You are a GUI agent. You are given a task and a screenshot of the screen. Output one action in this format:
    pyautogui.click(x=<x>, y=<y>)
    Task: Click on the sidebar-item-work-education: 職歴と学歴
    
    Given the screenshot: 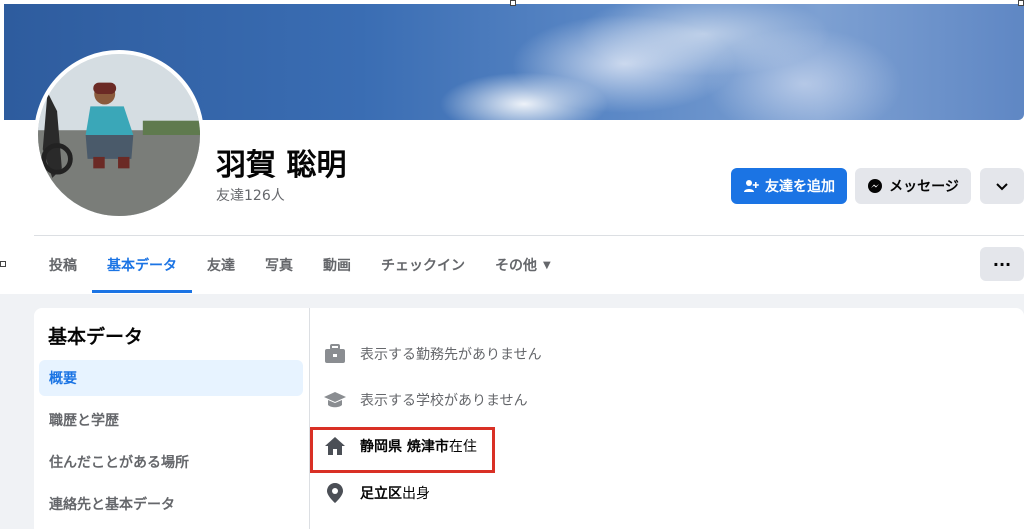 What is the action you would take?
    pyautogui.click(x=171, y=420)
    